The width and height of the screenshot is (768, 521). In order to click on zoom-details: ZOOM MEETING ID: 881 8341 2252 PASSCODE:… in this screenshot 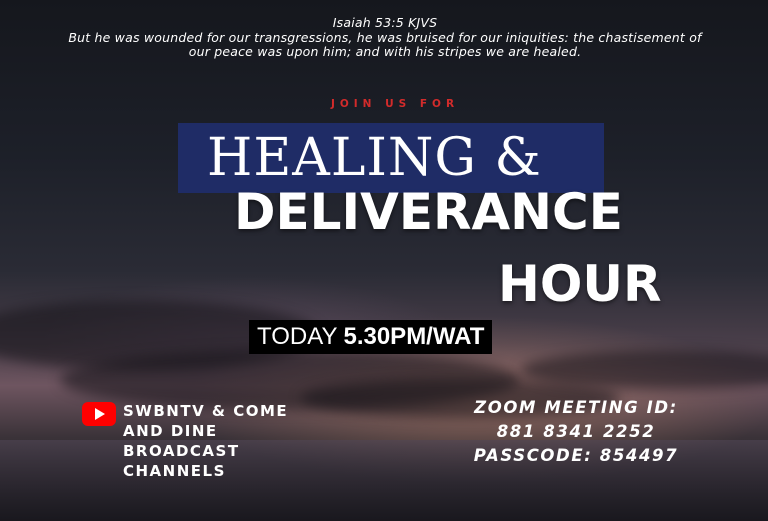, I will do `click(576, 432)`.